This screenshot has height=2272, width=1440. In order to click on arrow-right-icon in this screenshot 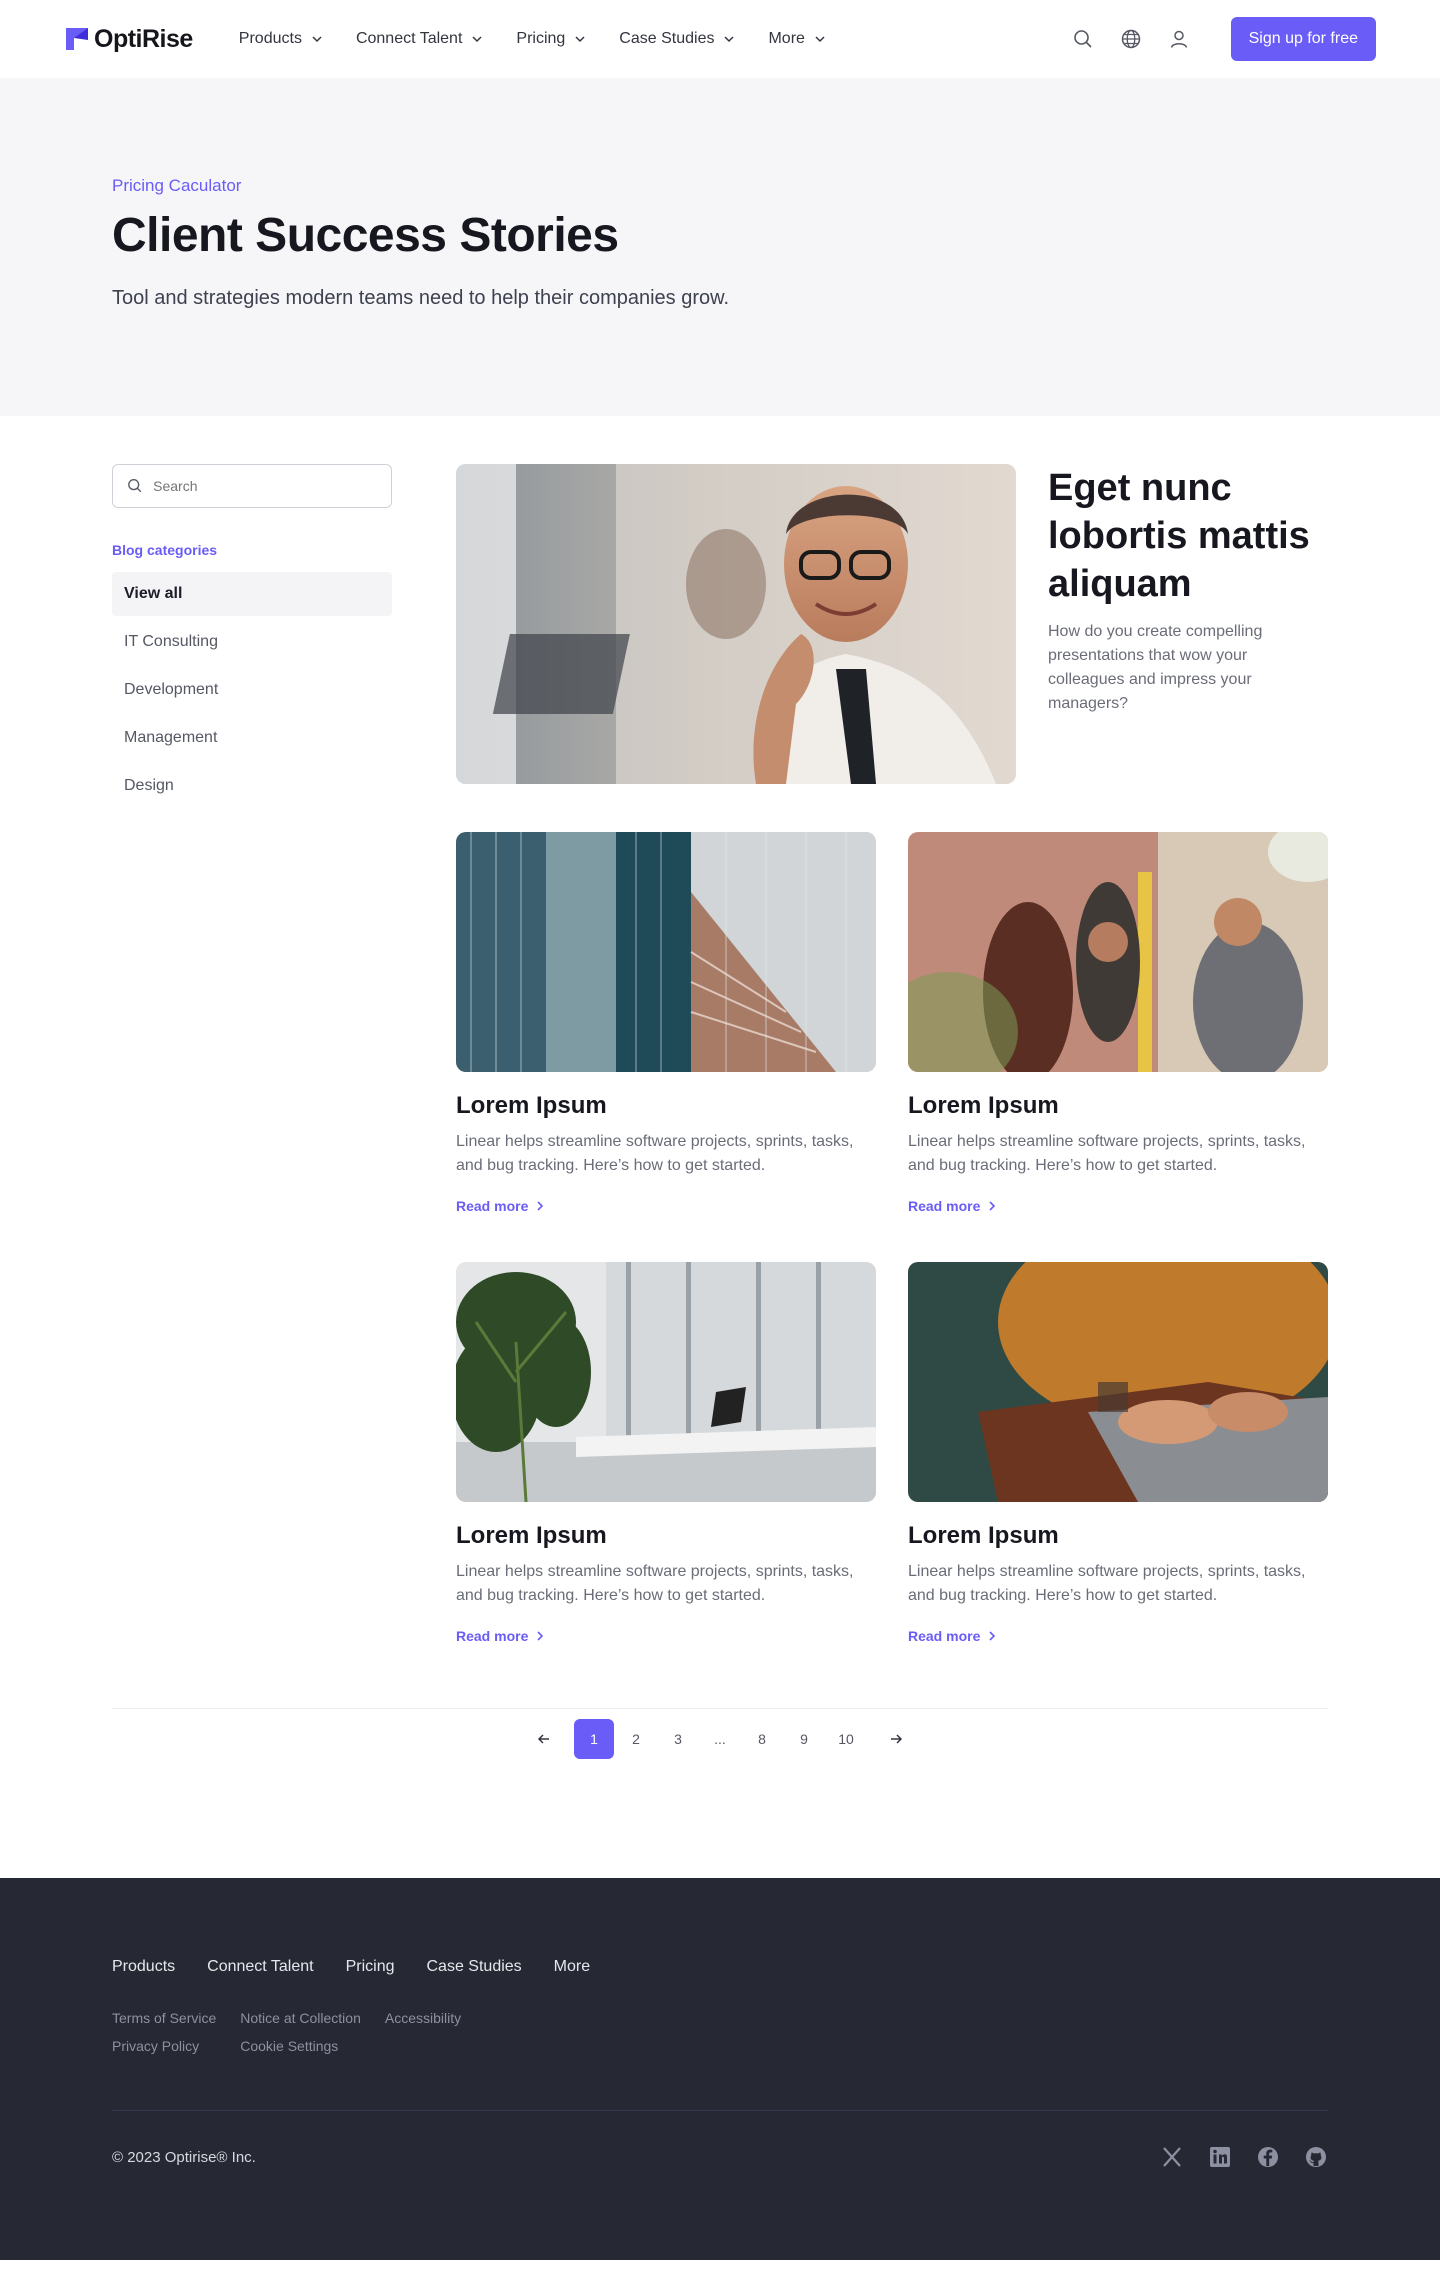, I will do `click(897, 1739)`.